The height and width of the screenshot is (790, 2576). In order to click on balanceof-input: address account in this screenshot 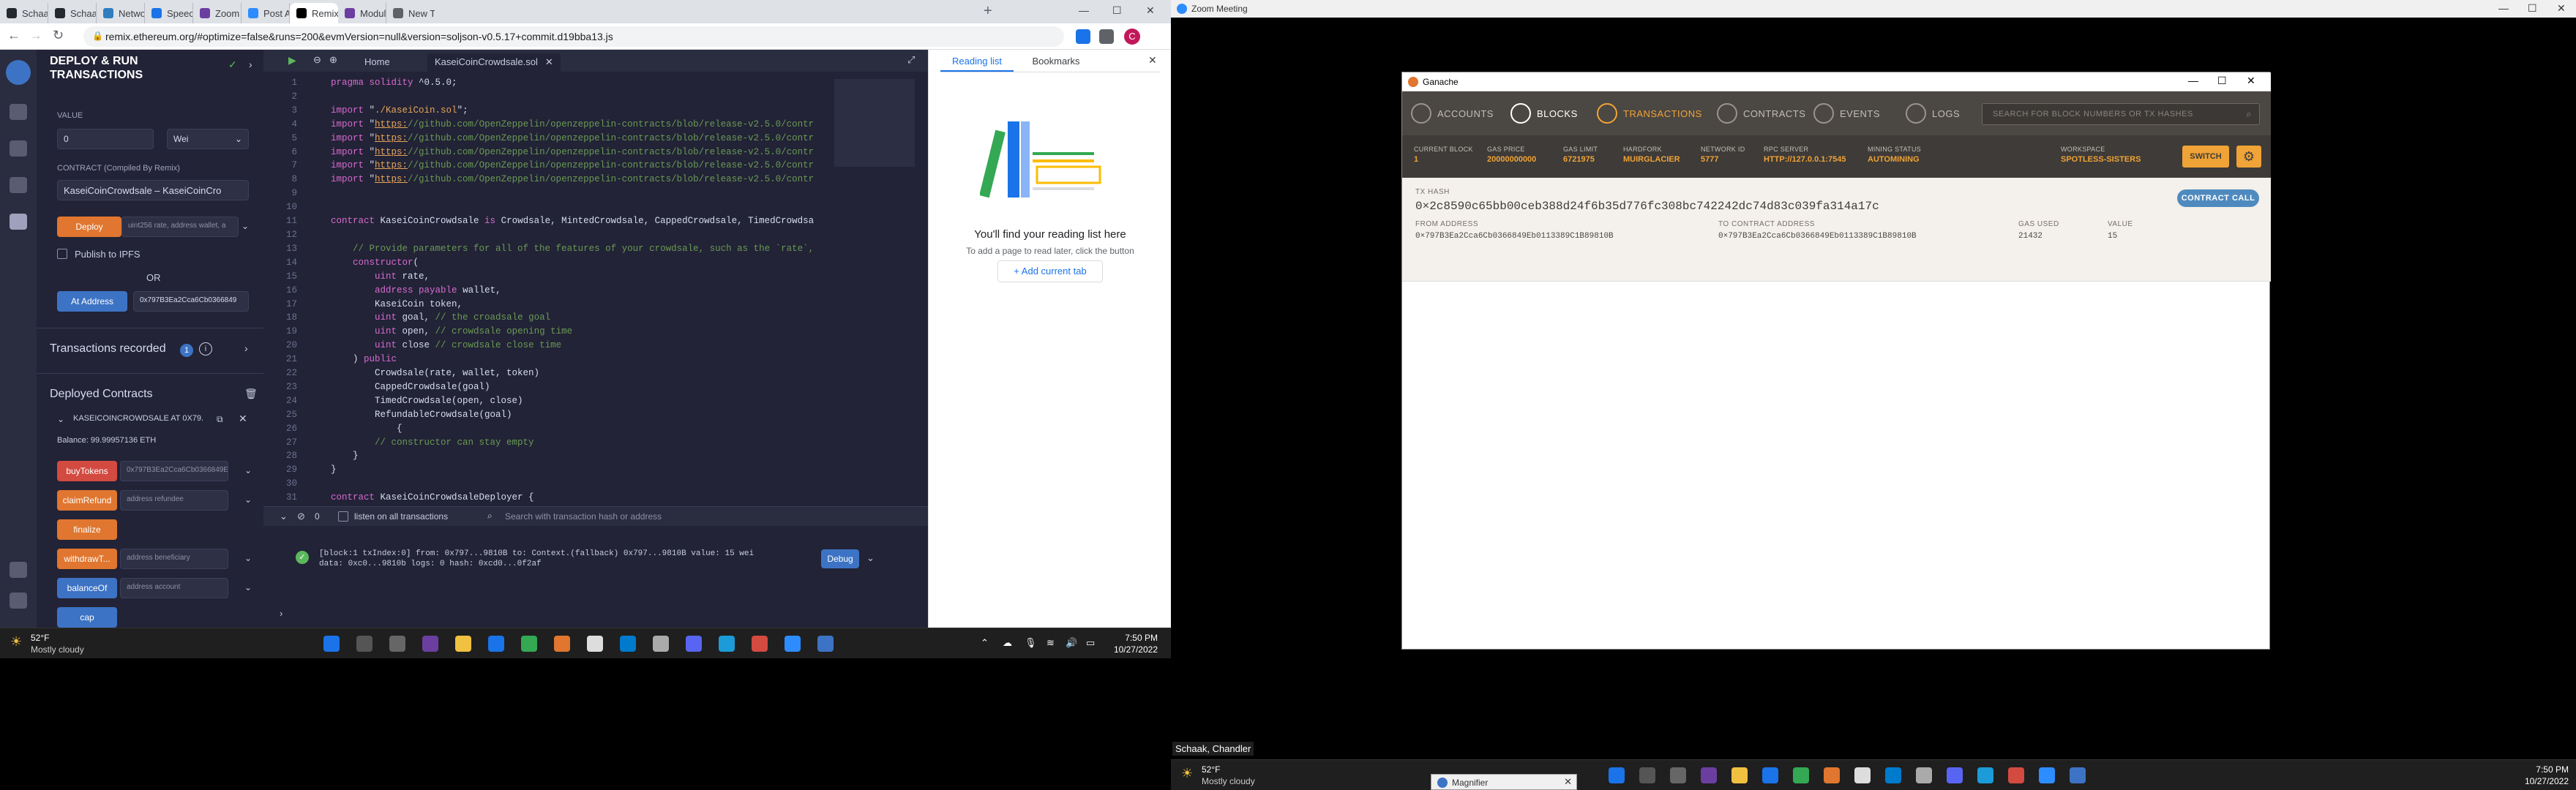, I will do `click(174, 588)`.